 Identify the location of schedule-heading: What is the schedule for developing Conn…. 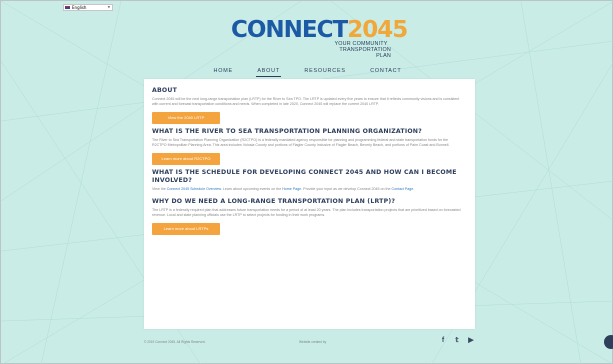
(304, 176).